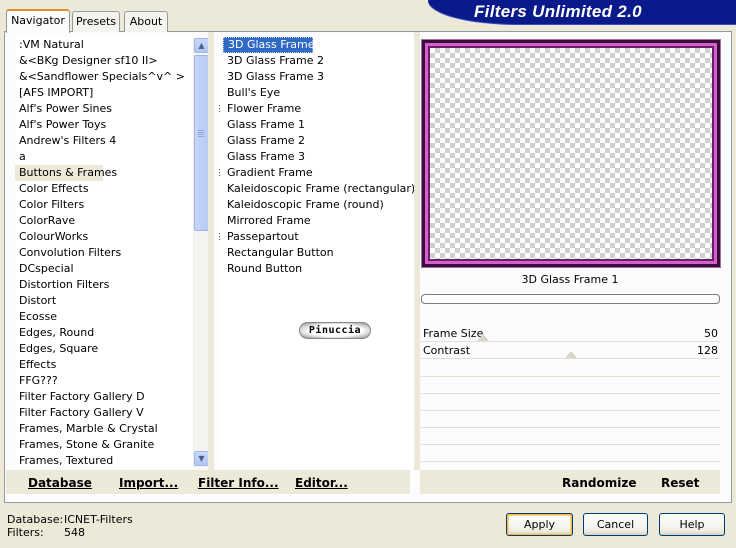 This screenshot has width=736, height=548. What do you see at coordinates (38, 21) in the screenshot?
I see `tab-navigator: Navigator` at bounding box center [38, 21].